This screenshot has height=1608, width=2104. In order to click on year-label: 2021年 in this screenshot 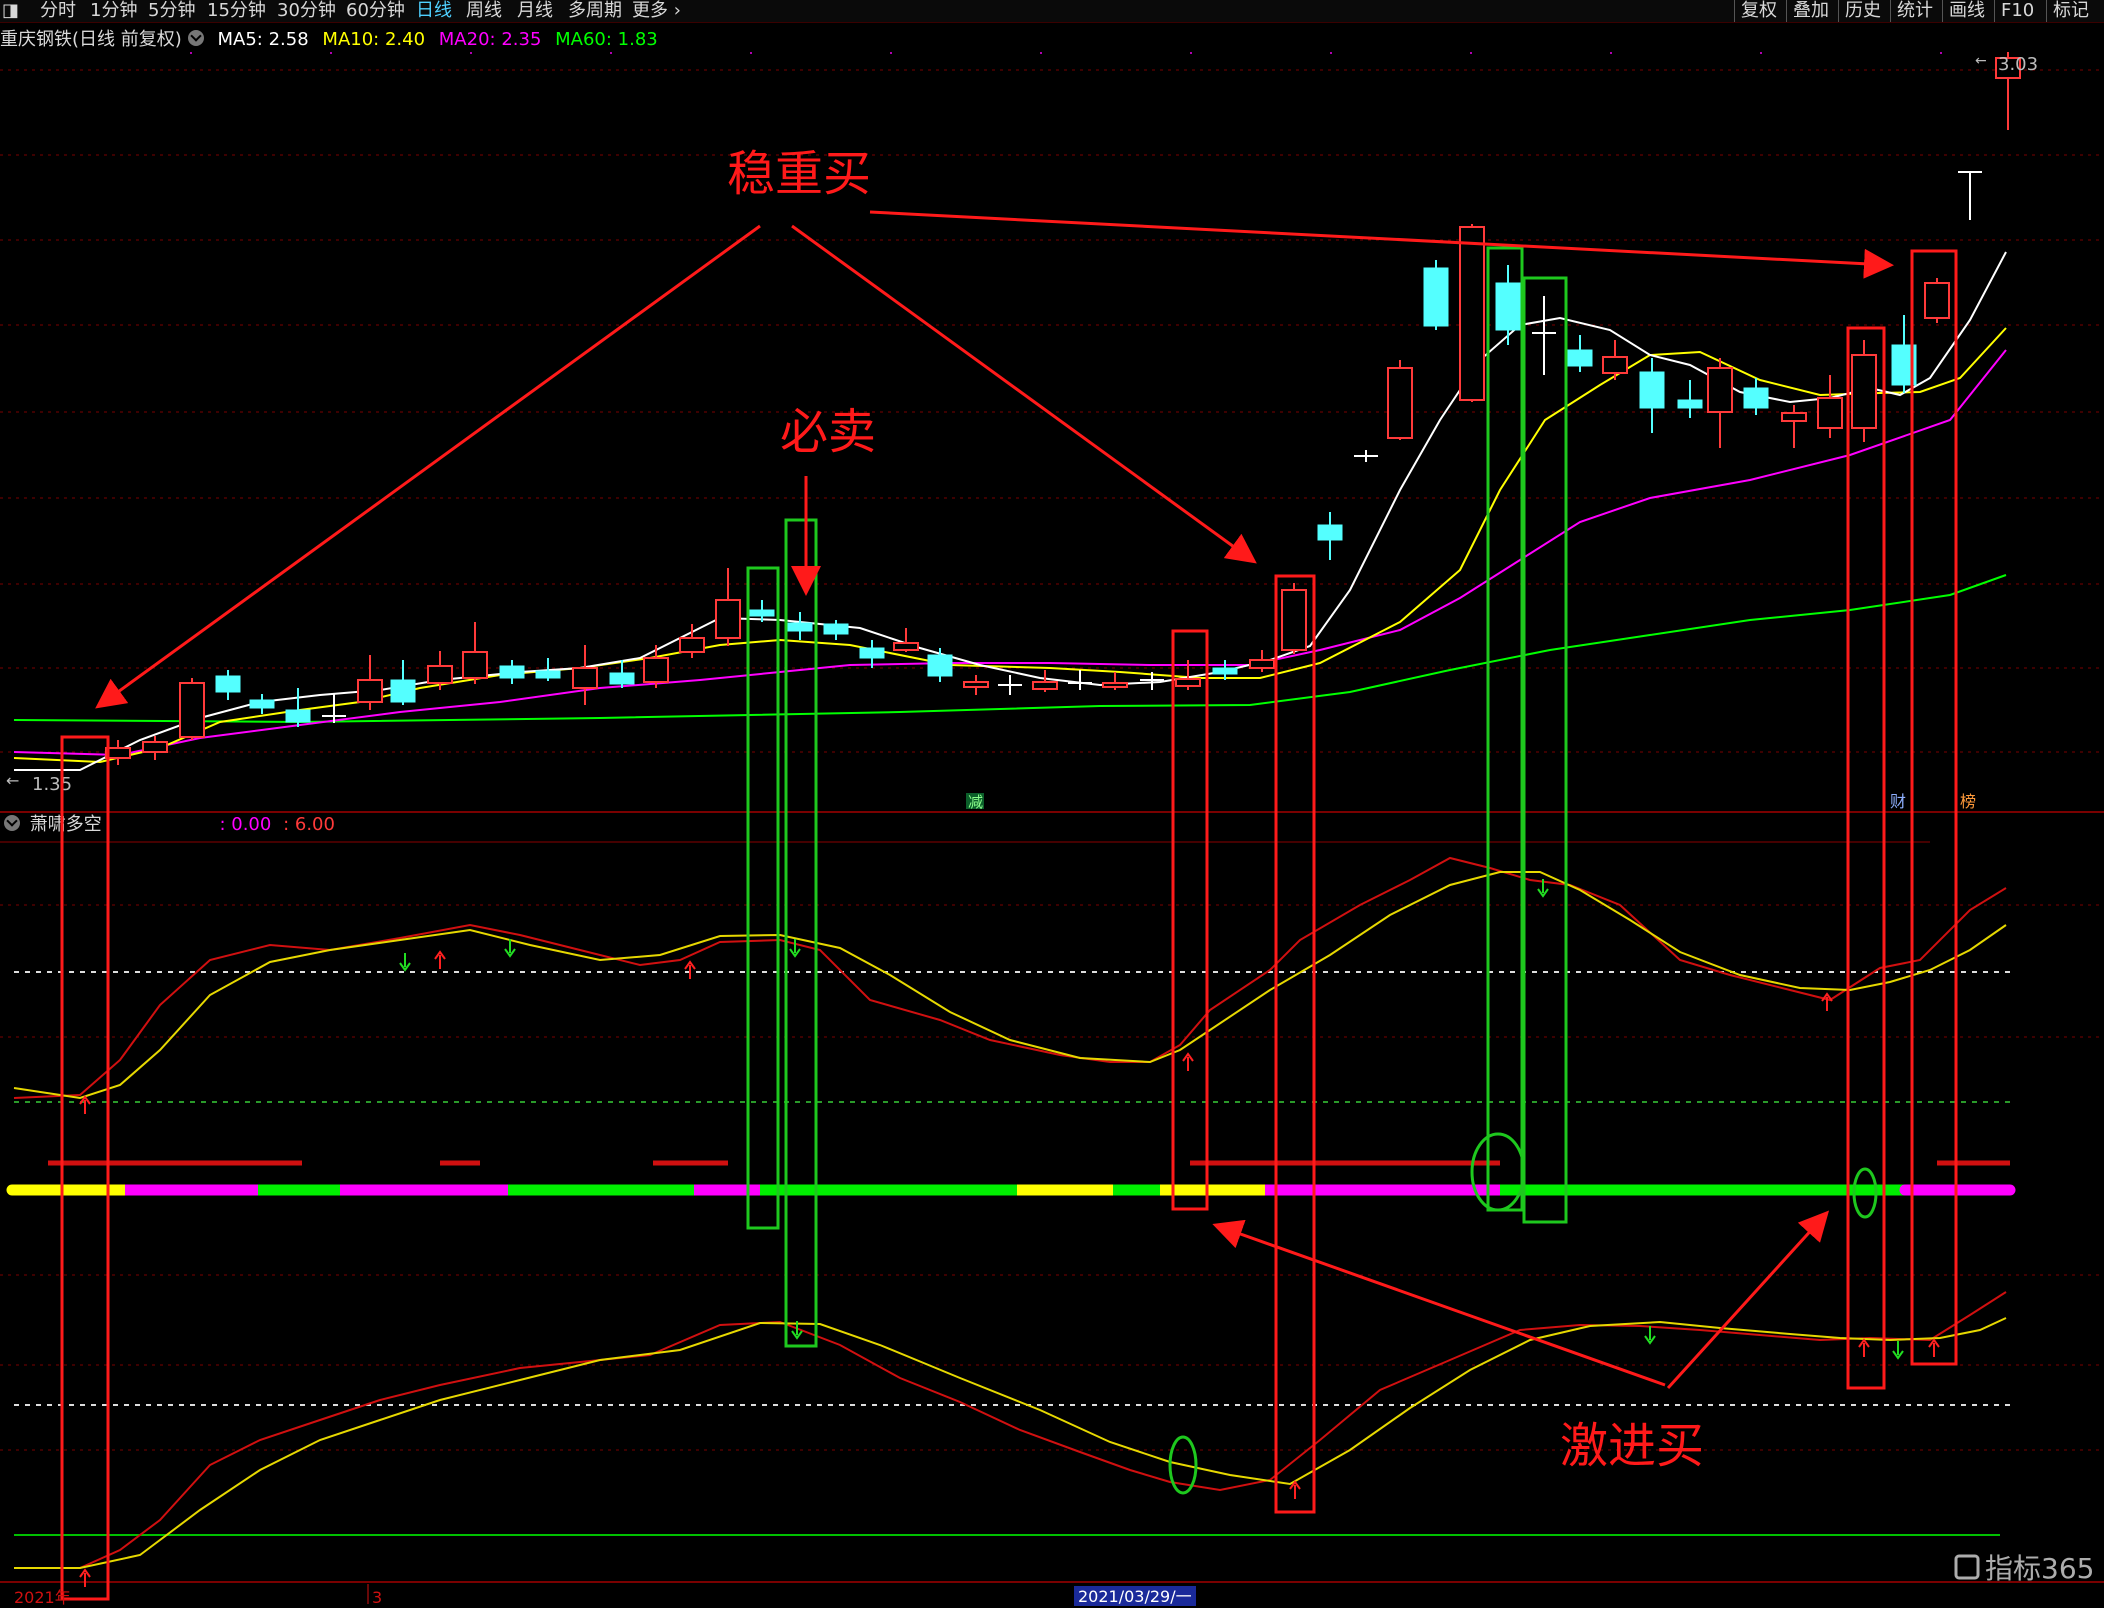, I will do `click(42, 1597)`.